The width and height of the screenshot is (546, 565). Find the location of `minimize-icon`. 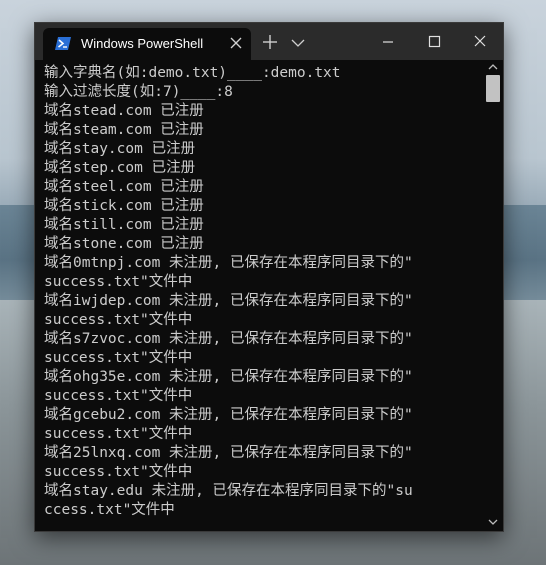

minimize-icon is located at coordinates (388, 42).